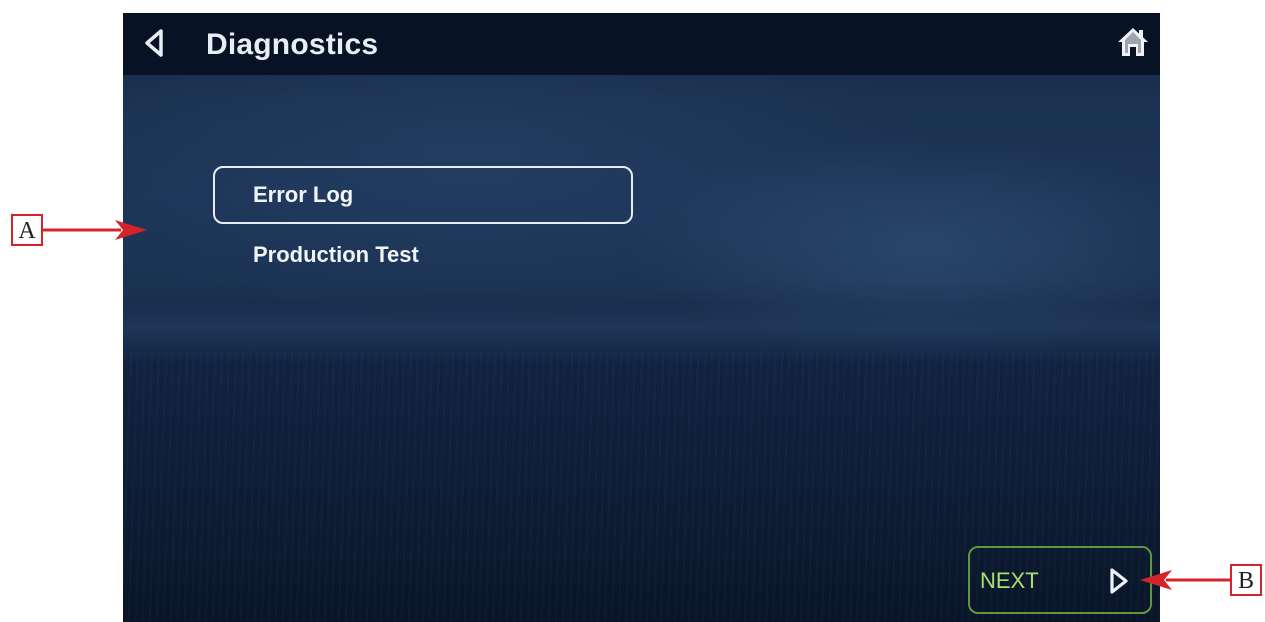 This screenshot has height=622, width=1265. I want to click on menu-item-production-test: Production Test, so click(423, 255).